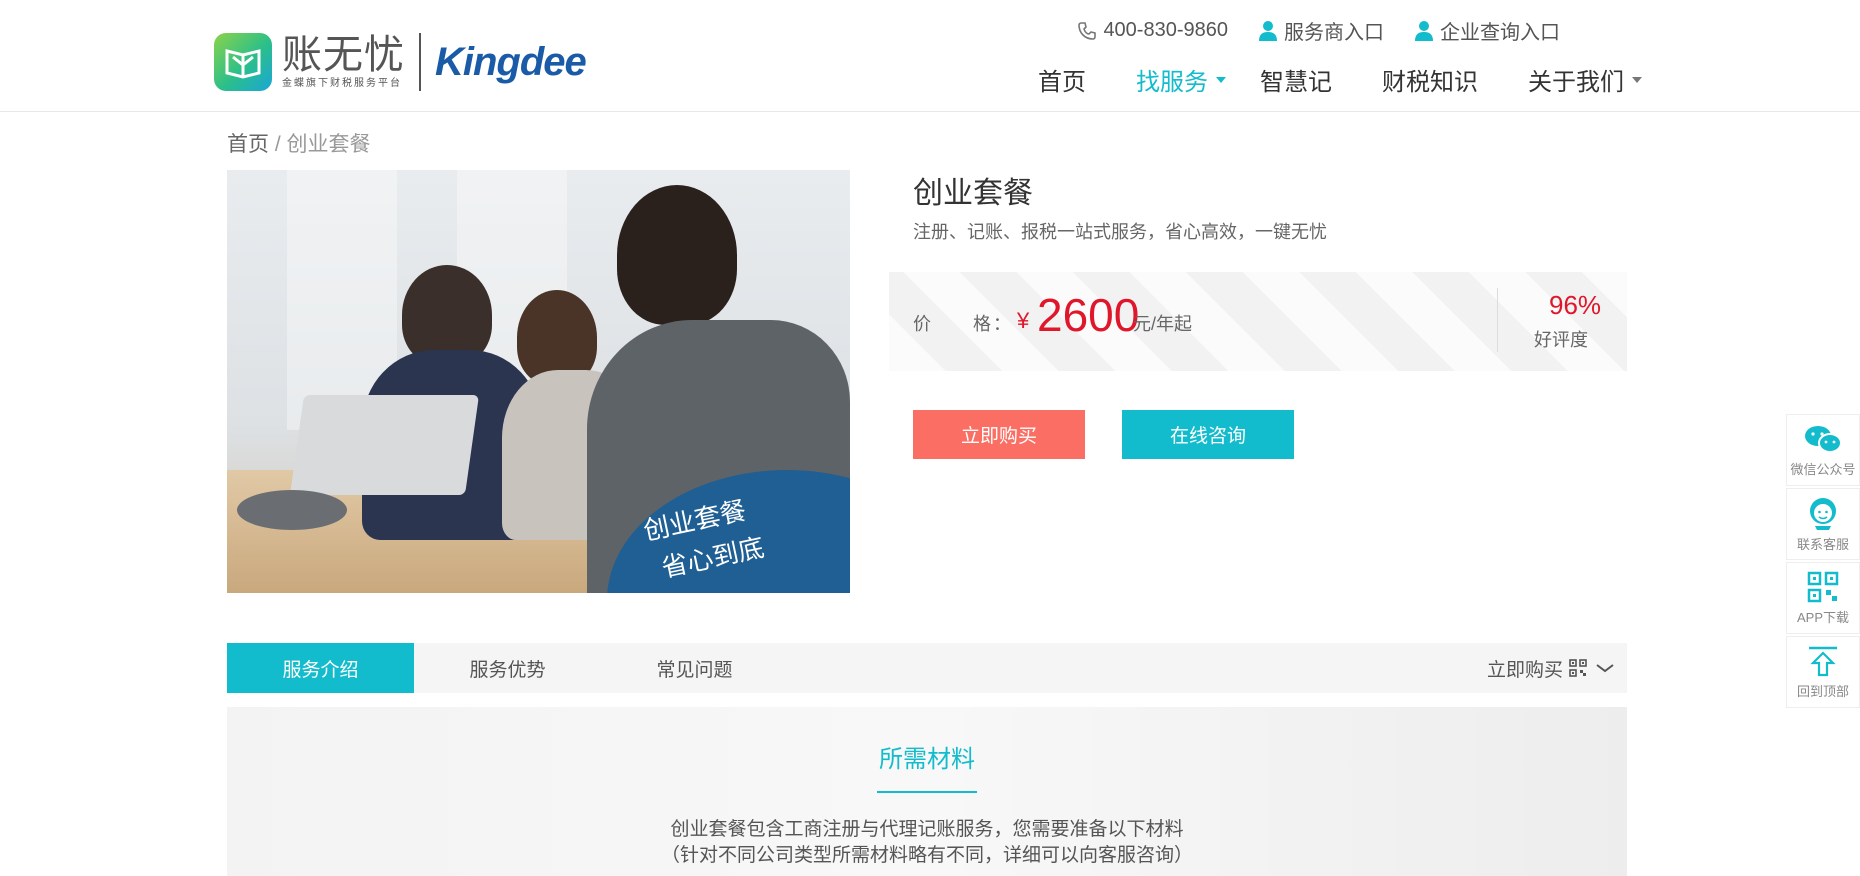 This screenshot has width=1860, height=876. I want to click on app-download-button: APP下载, so click(1823, 598).